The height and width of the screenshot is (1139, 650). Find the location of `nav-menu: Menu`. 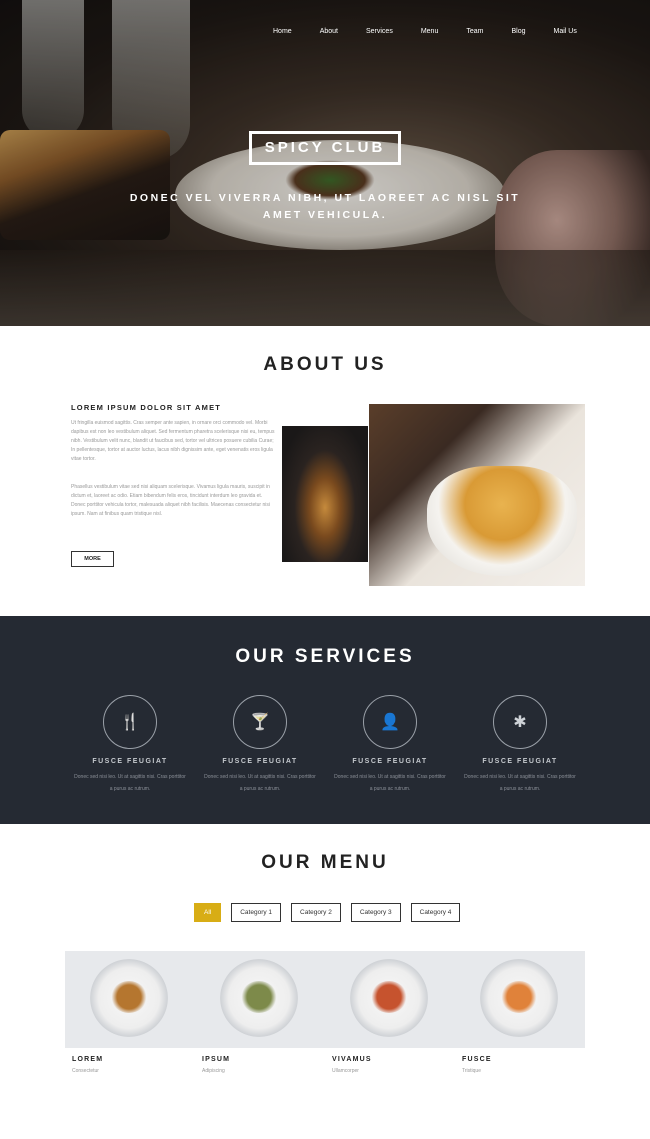

nav-menu: Menu is located at coordinates (430, 32).